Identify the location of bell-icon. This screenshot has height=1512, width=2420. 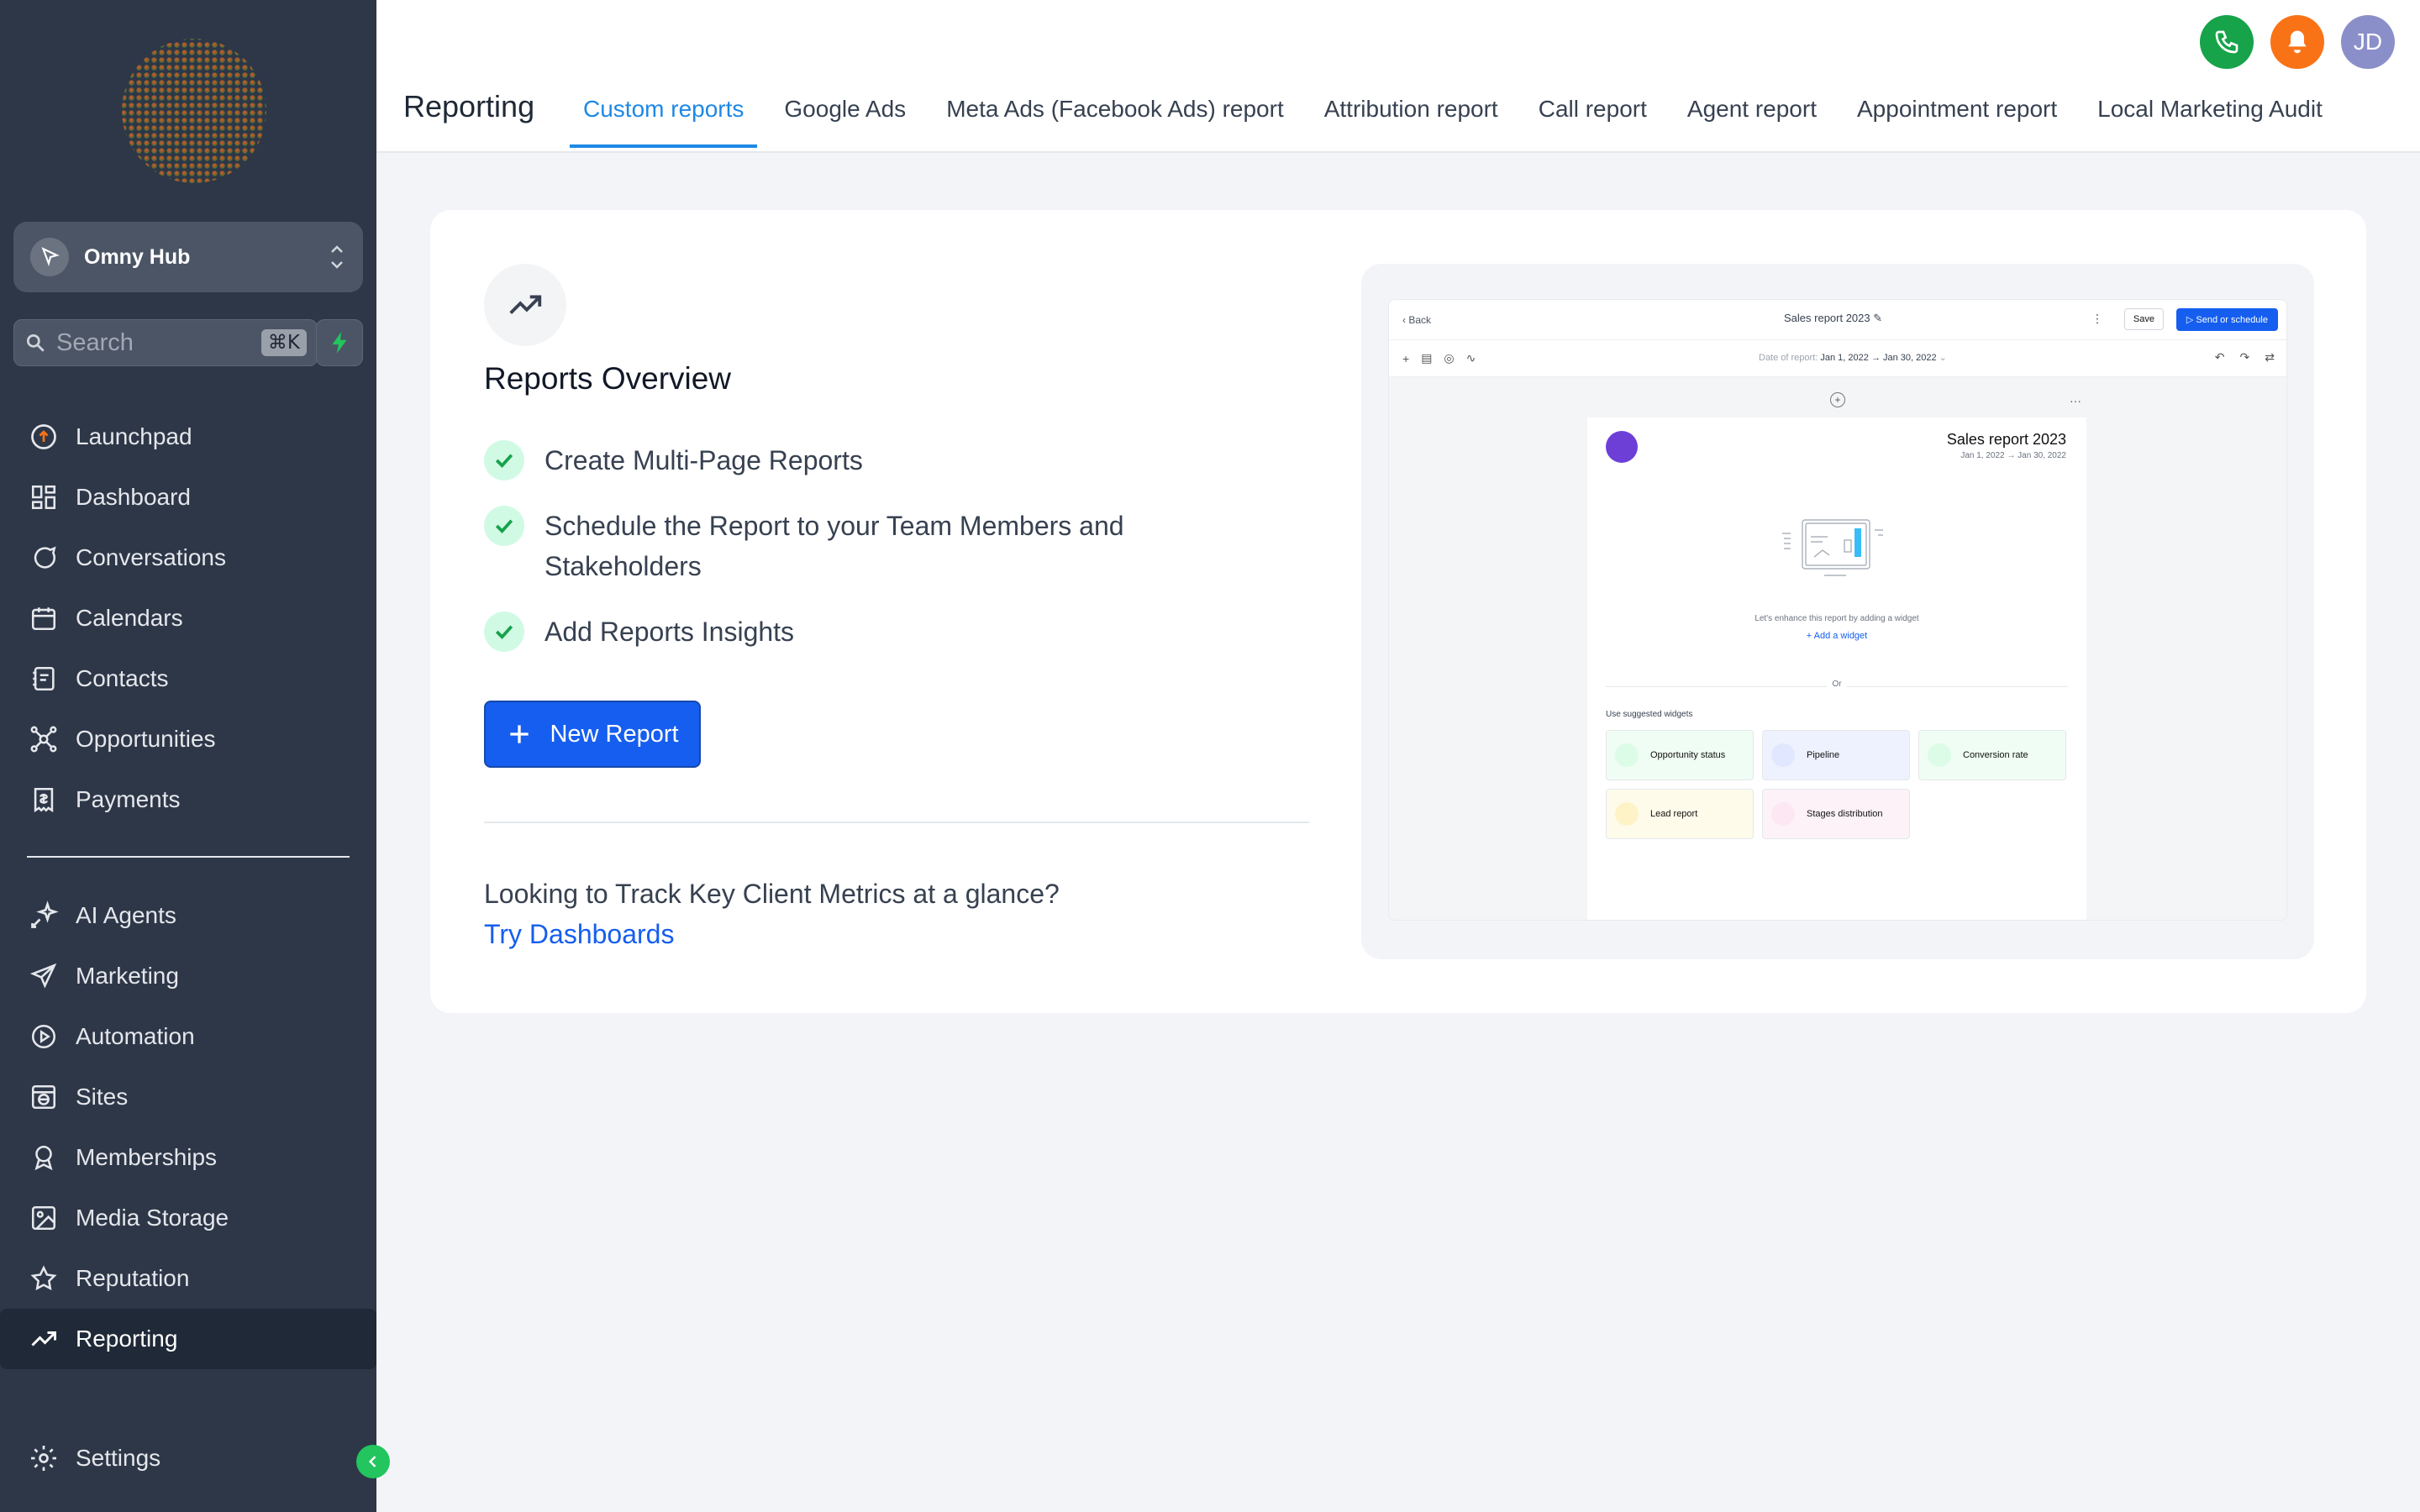
(2297, 42).